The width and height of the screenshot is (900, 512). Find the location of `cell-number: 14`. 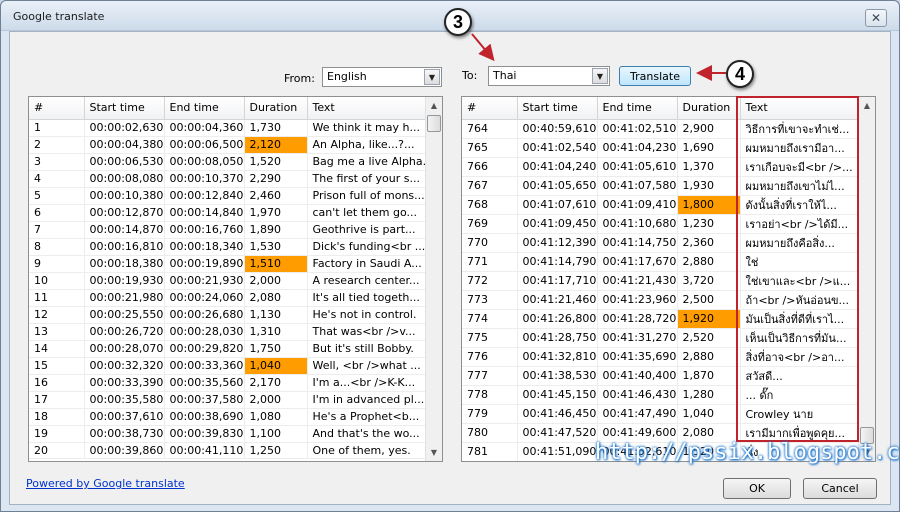

cell-number: 14 is located at coordinates (57, 349).